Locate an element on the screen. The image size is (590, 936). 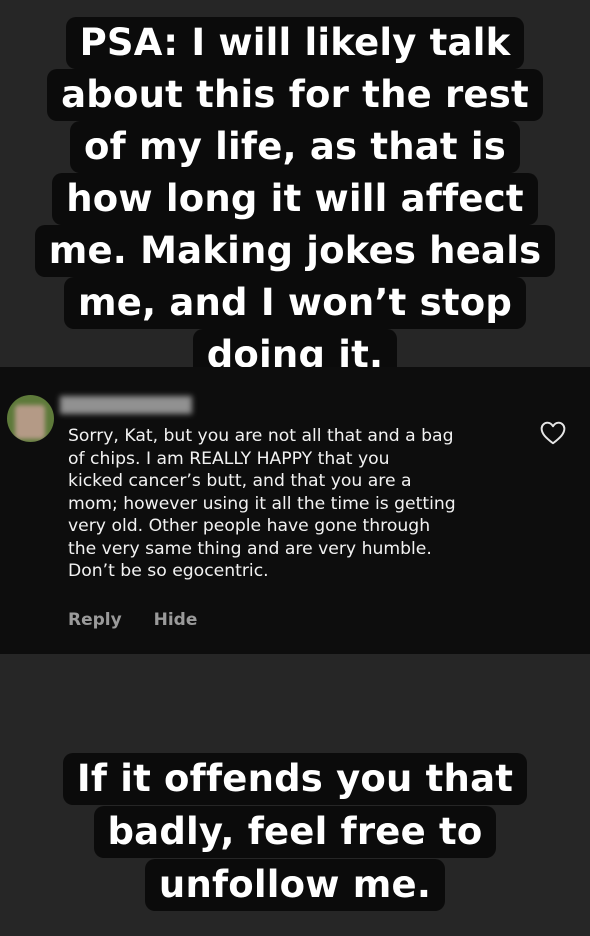
caption-line: If it offends you that is located at coordinates (295, 779).